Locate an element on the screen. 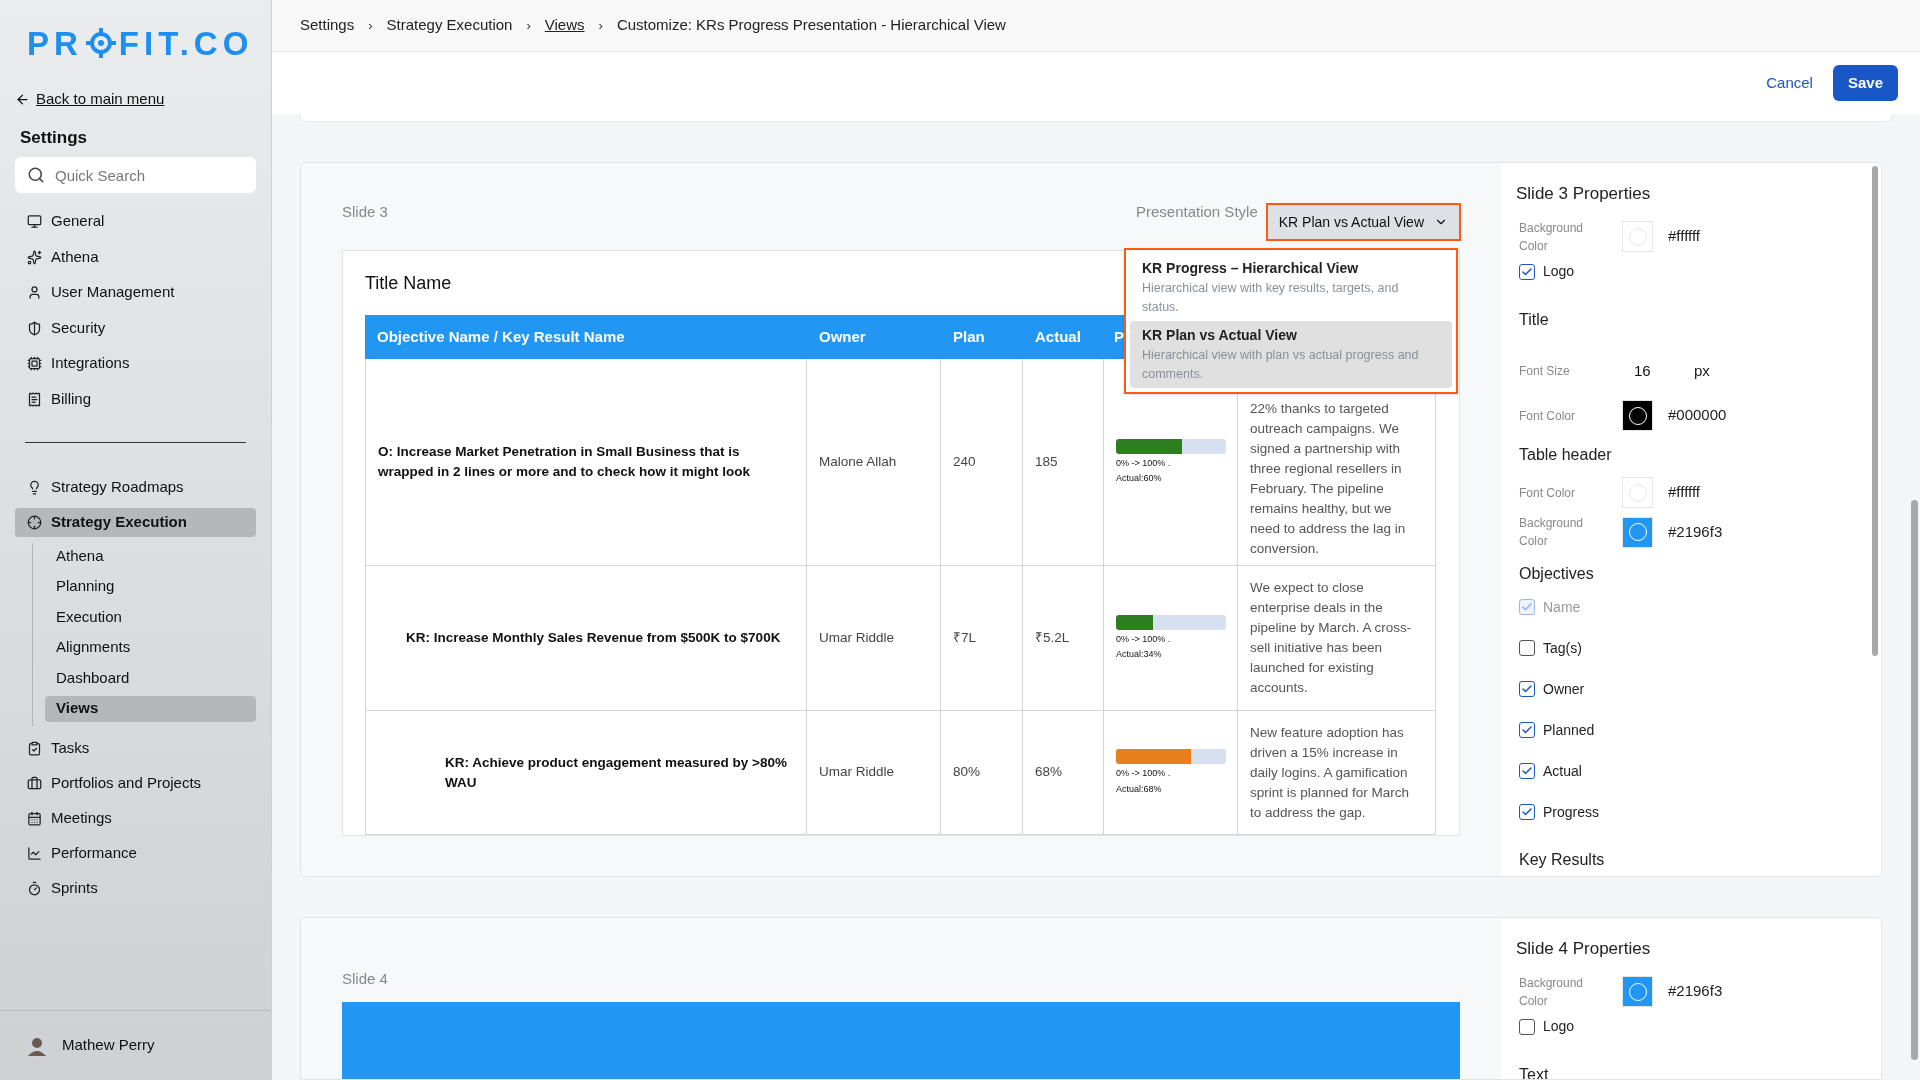 The image size is (1920, 1080). section-heading: Objectives is located at coordinates (1557, 574).